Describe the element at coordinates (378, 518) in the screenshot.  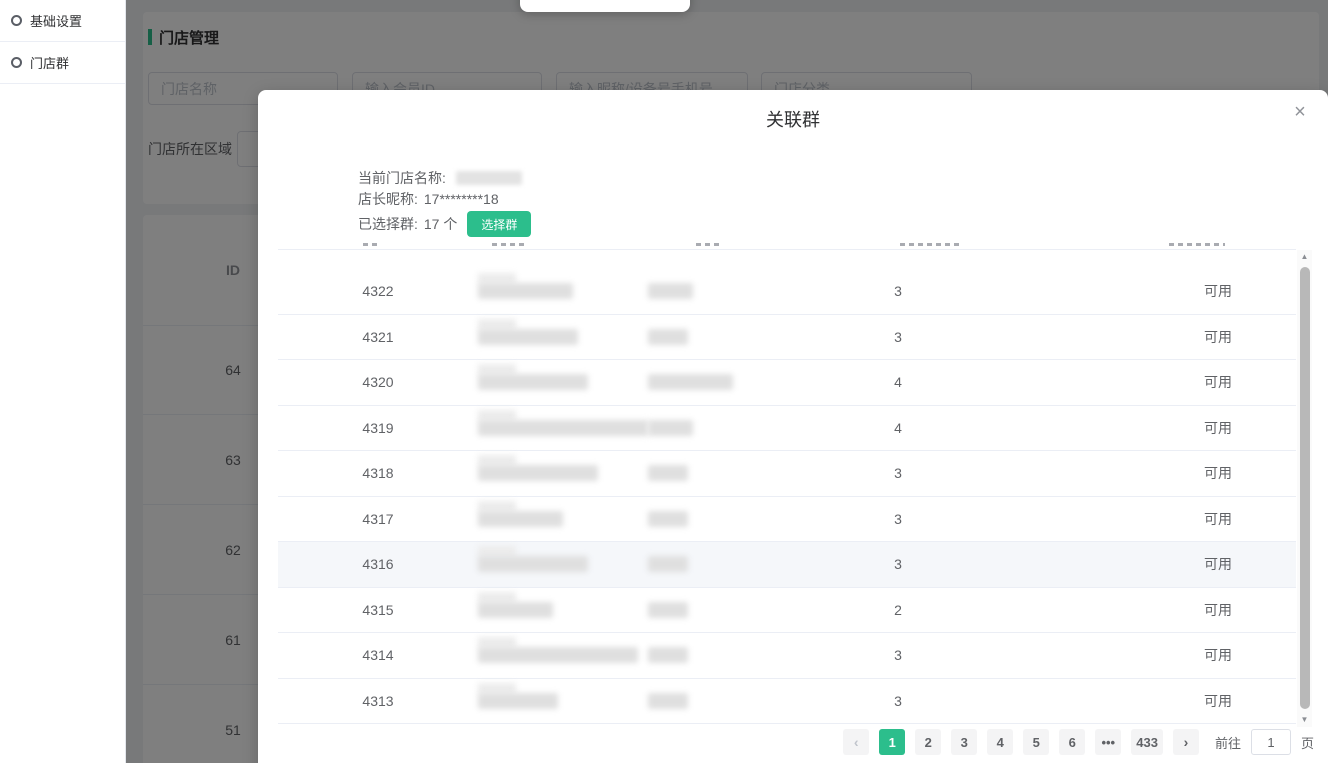
I see `group-id-cell: 4317` at that location.